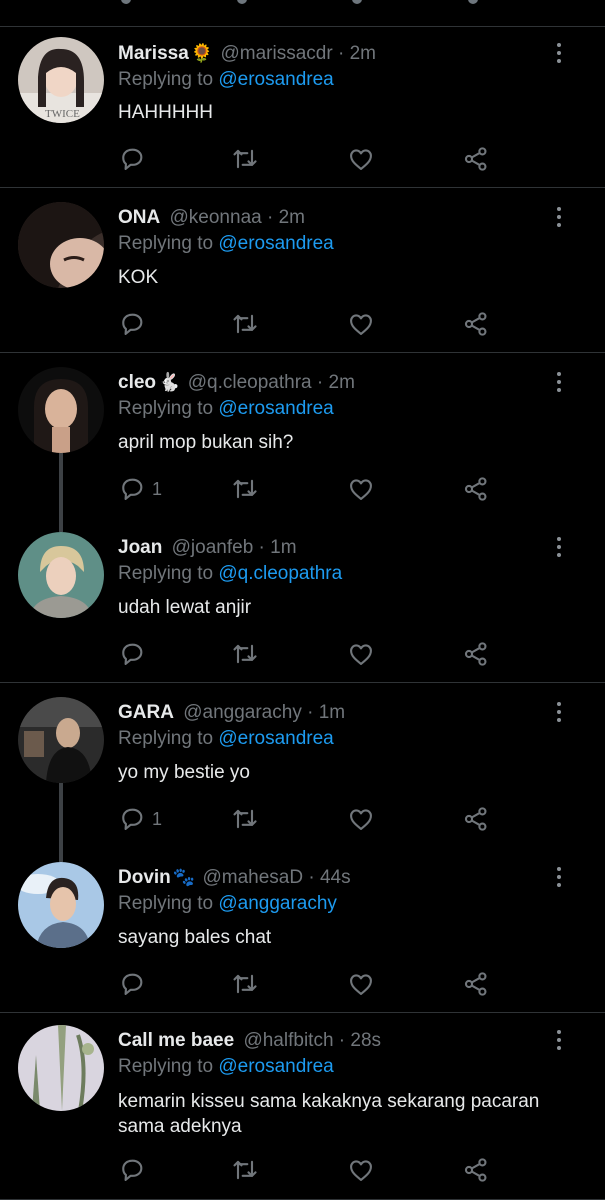 Image resolution: width=605 pixels, height=1200 pixels. I want to click on avatar: TWICE, so click(61, 80).